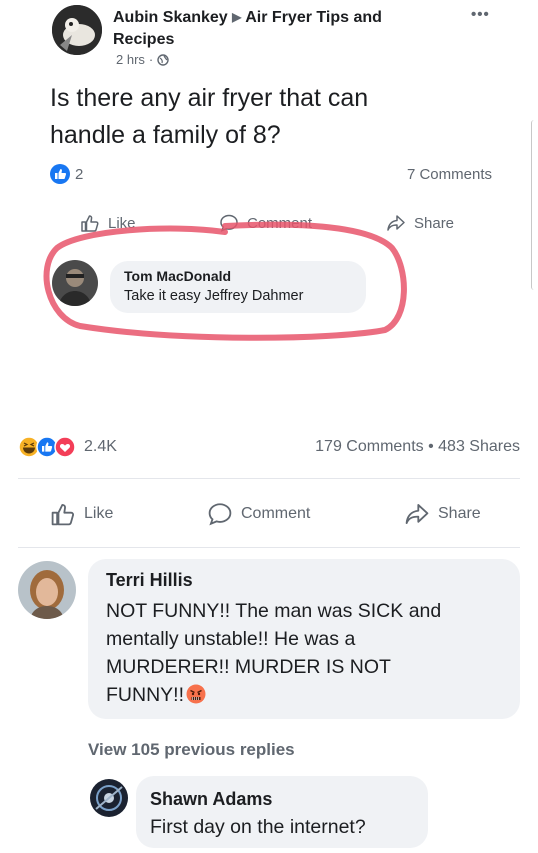  I want to click on red-highlight-circle, so click(225, 281).